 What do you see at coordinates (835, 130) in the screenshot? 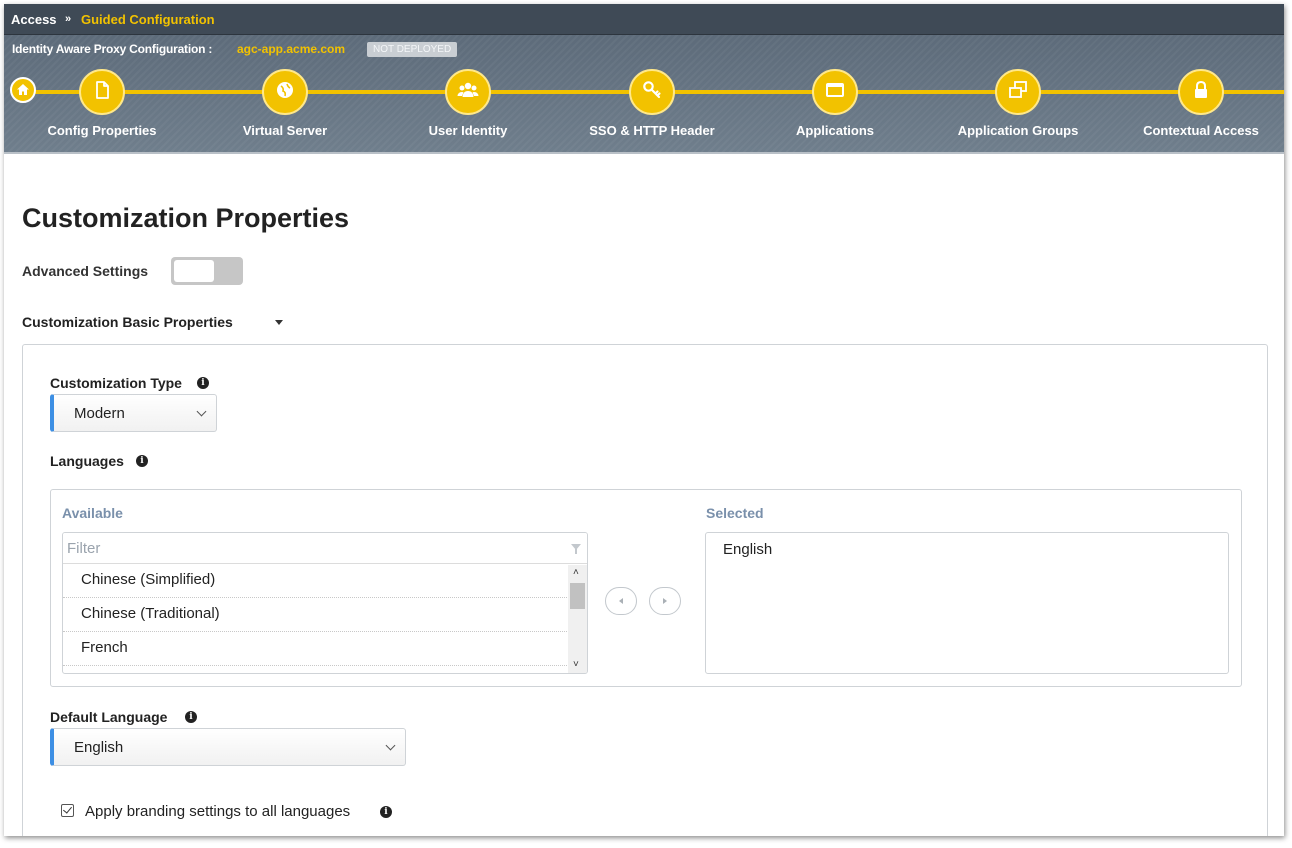
I see `step-label-applications: Applications` at bounding box center [835, 130].